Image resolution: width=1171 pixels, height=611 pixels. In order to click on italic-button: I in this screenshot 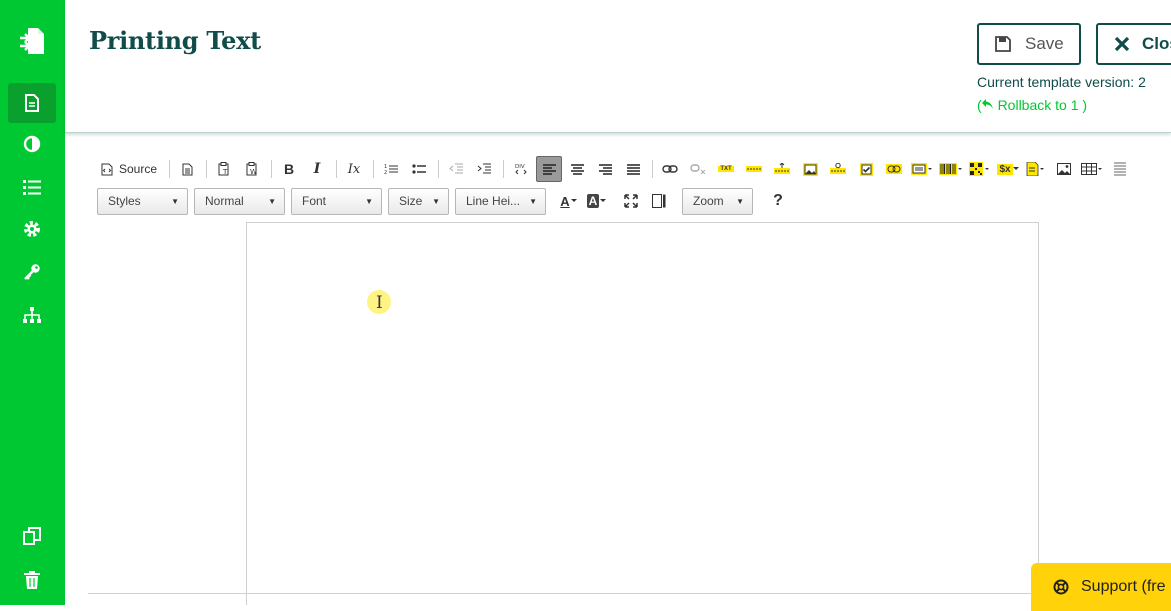, I will do `click(317, 169)`.